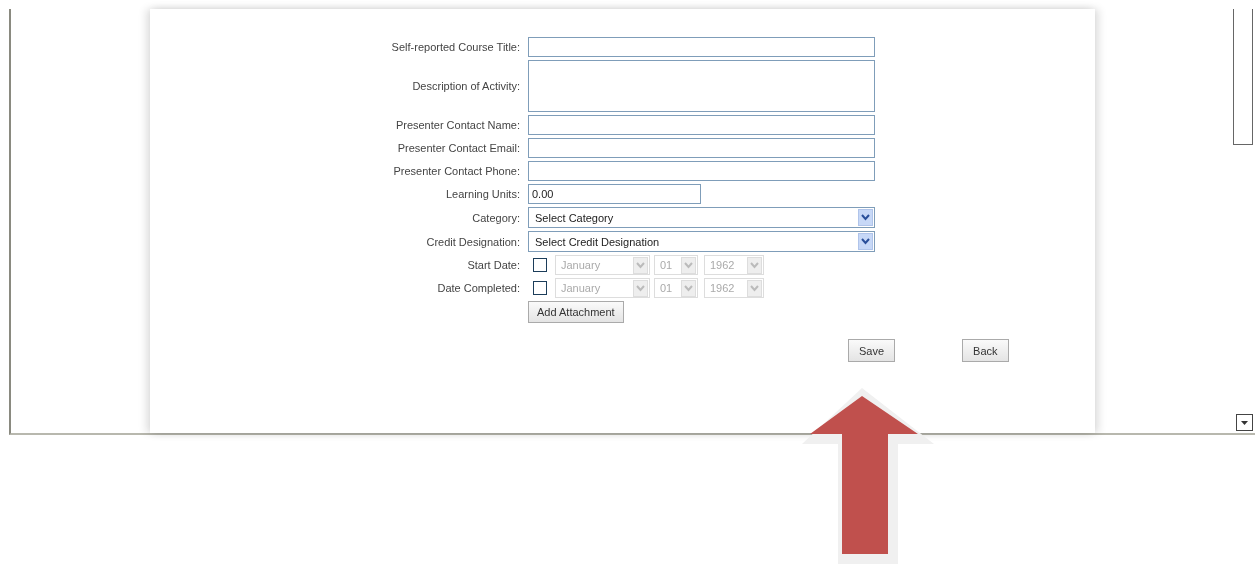  Describe the element at coordinates (701, 86) in the screenshot. I see `text-area` at that location.